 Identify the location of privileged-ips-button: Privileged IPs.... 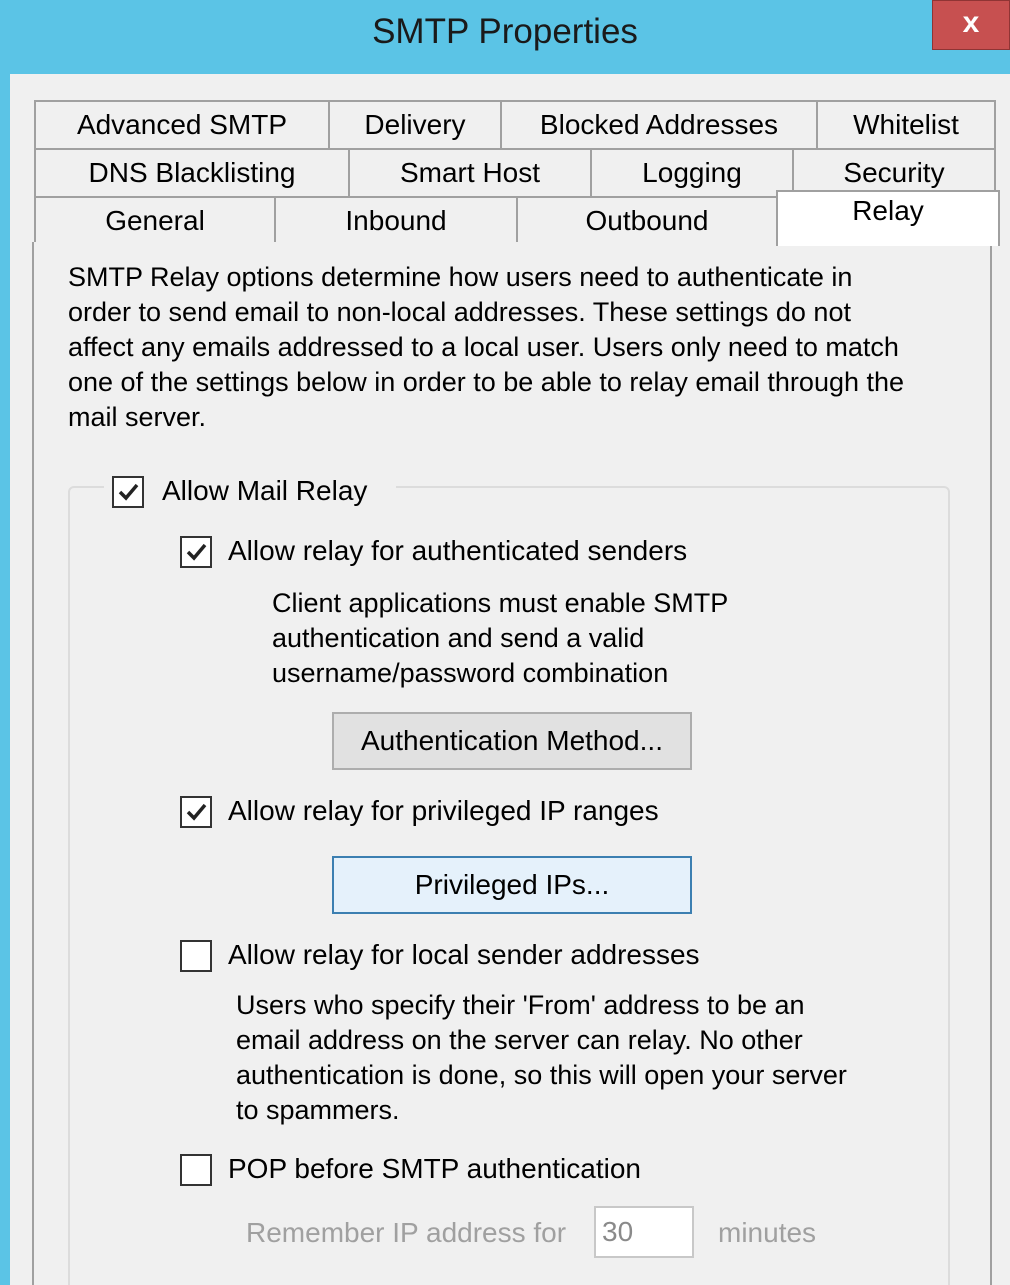
(512, 885).